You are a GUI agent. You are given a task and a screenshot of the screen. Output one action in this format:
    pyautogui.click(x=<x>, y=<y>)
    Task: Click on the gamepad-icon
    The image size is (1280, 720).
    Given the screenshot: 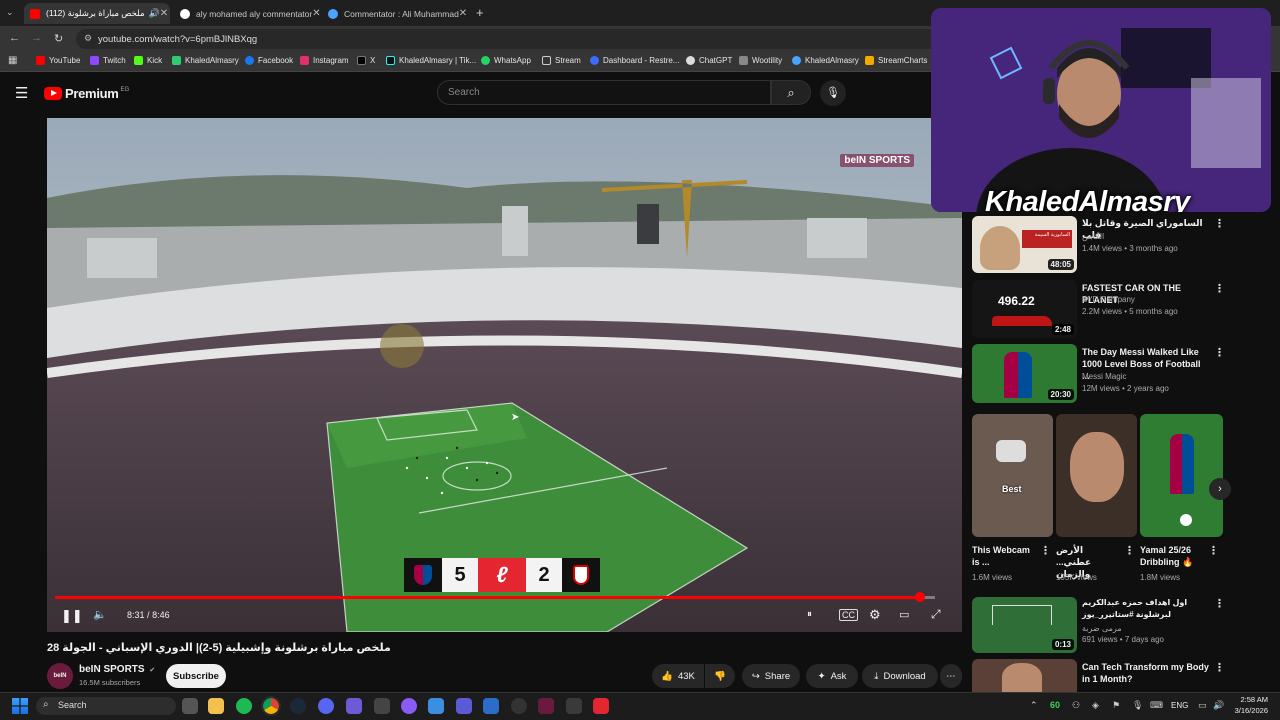 What is the action you would take?
    pyautogui.click(x=464, y=706)
    